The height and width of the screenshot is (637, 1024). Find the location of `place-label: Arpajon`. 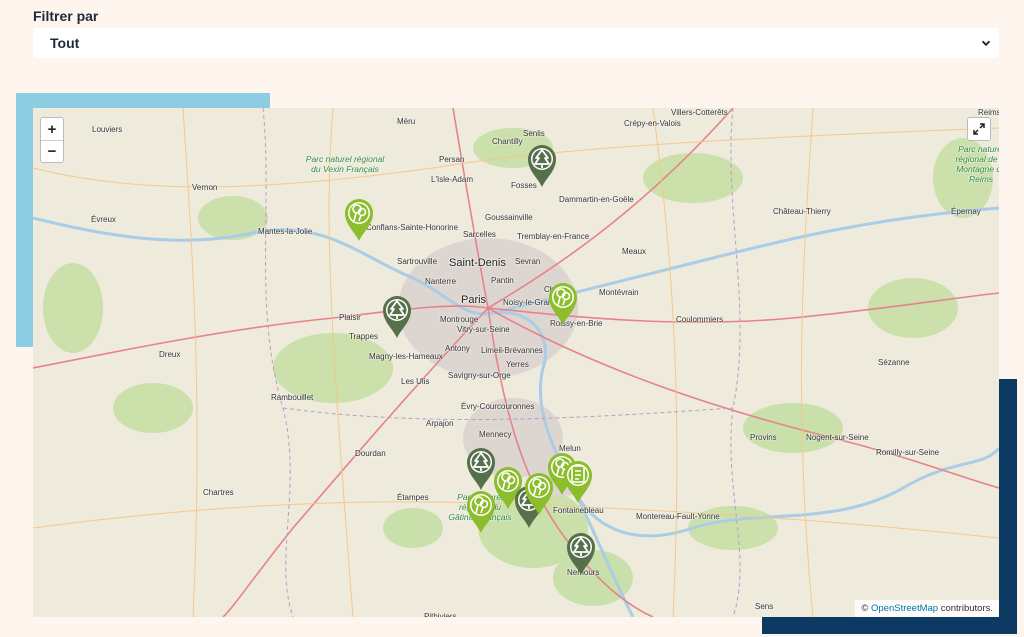

place-label: Arpajon is located at coordinates (440, 423).